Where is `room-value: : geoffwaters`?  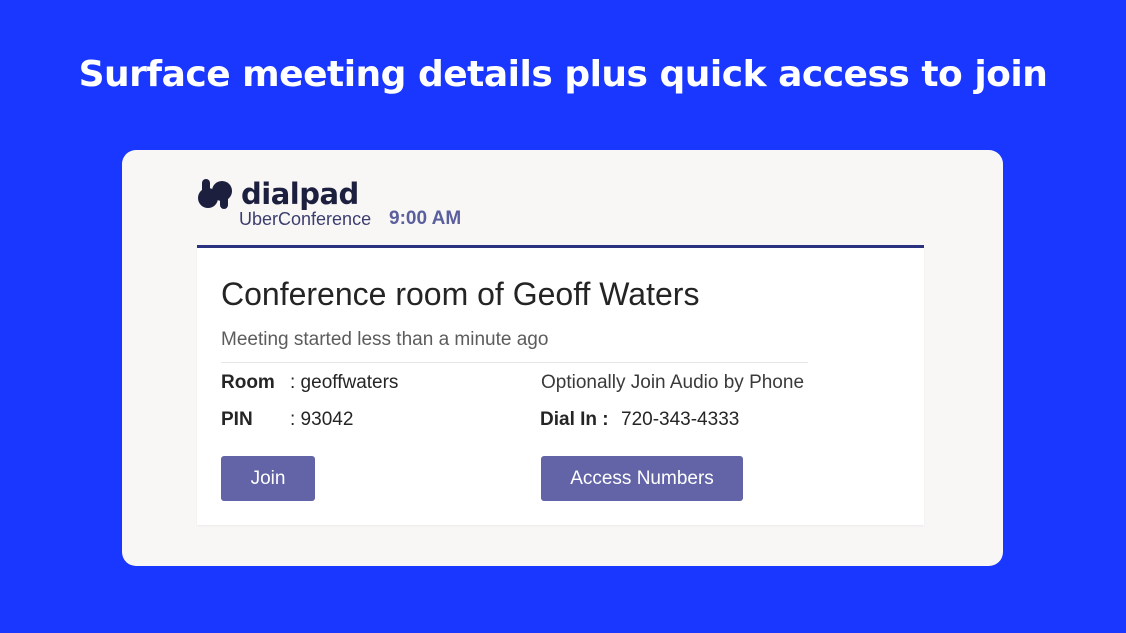 room-value: : geoffwaters is located at coordinates (344, 382).